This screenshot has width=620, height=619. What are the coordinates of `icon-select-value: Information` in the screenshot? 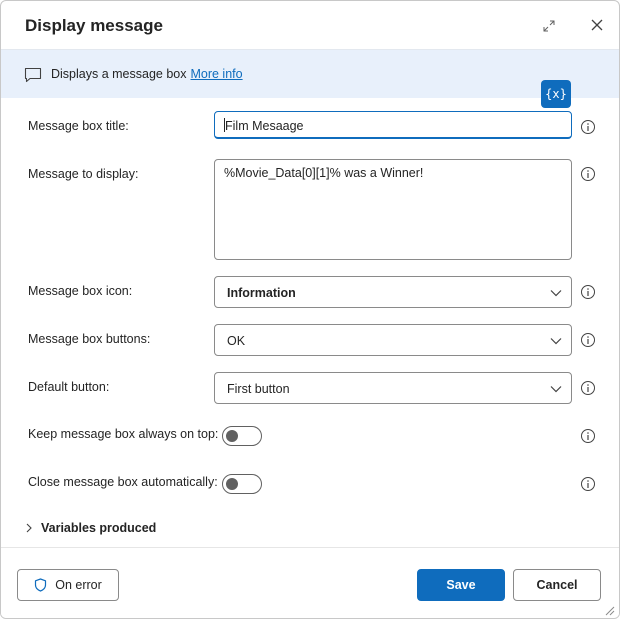 It's located at (261, 293).